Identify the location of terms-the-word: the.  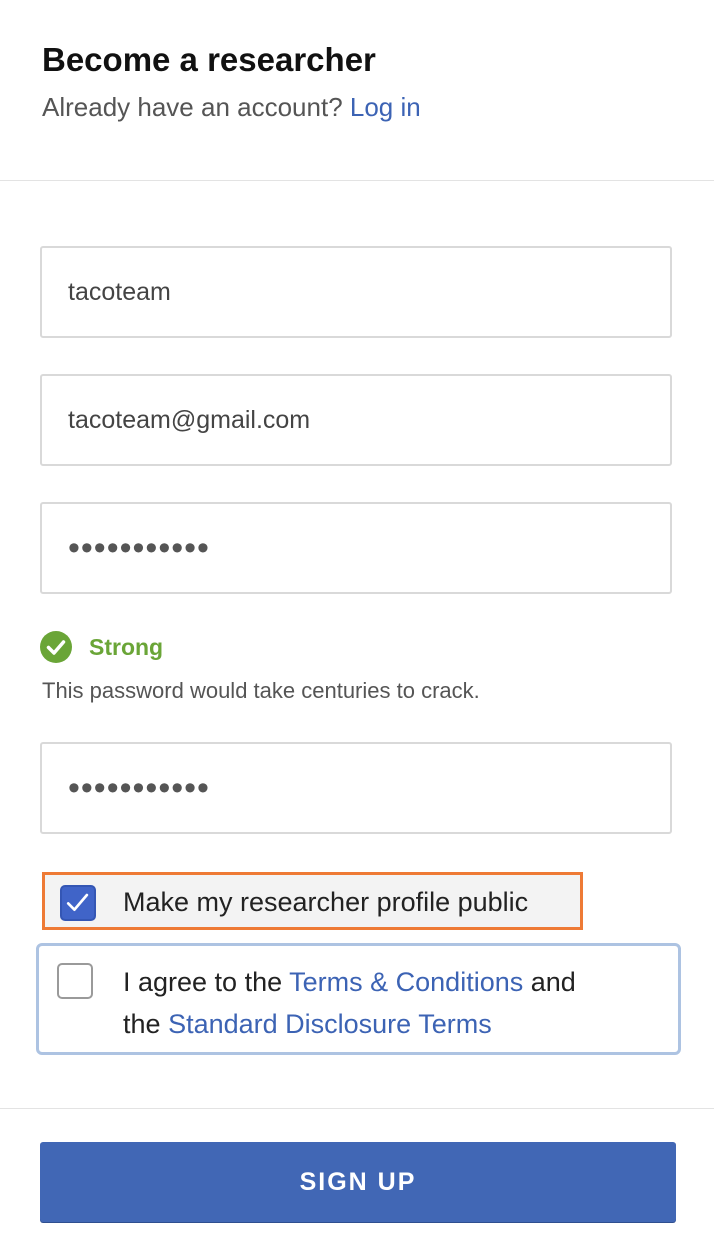
(142, 1024).